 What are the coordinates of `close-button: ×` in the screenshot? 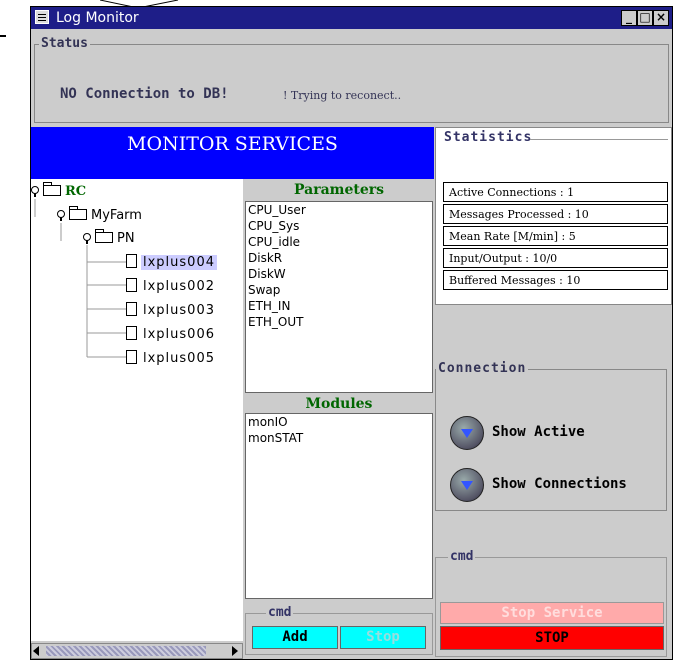 It's located at (661, 18).